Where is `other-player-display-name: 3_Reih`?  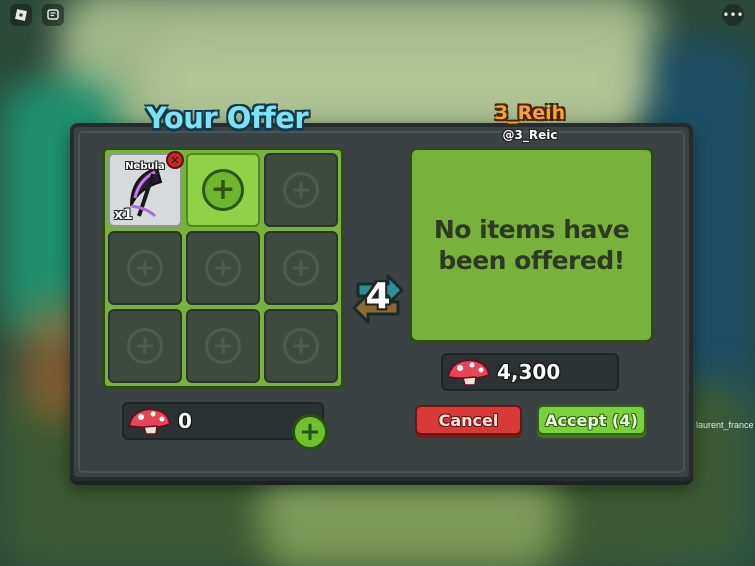 other-player-display-name: 3_Reih is located at coordinates (530, 113).